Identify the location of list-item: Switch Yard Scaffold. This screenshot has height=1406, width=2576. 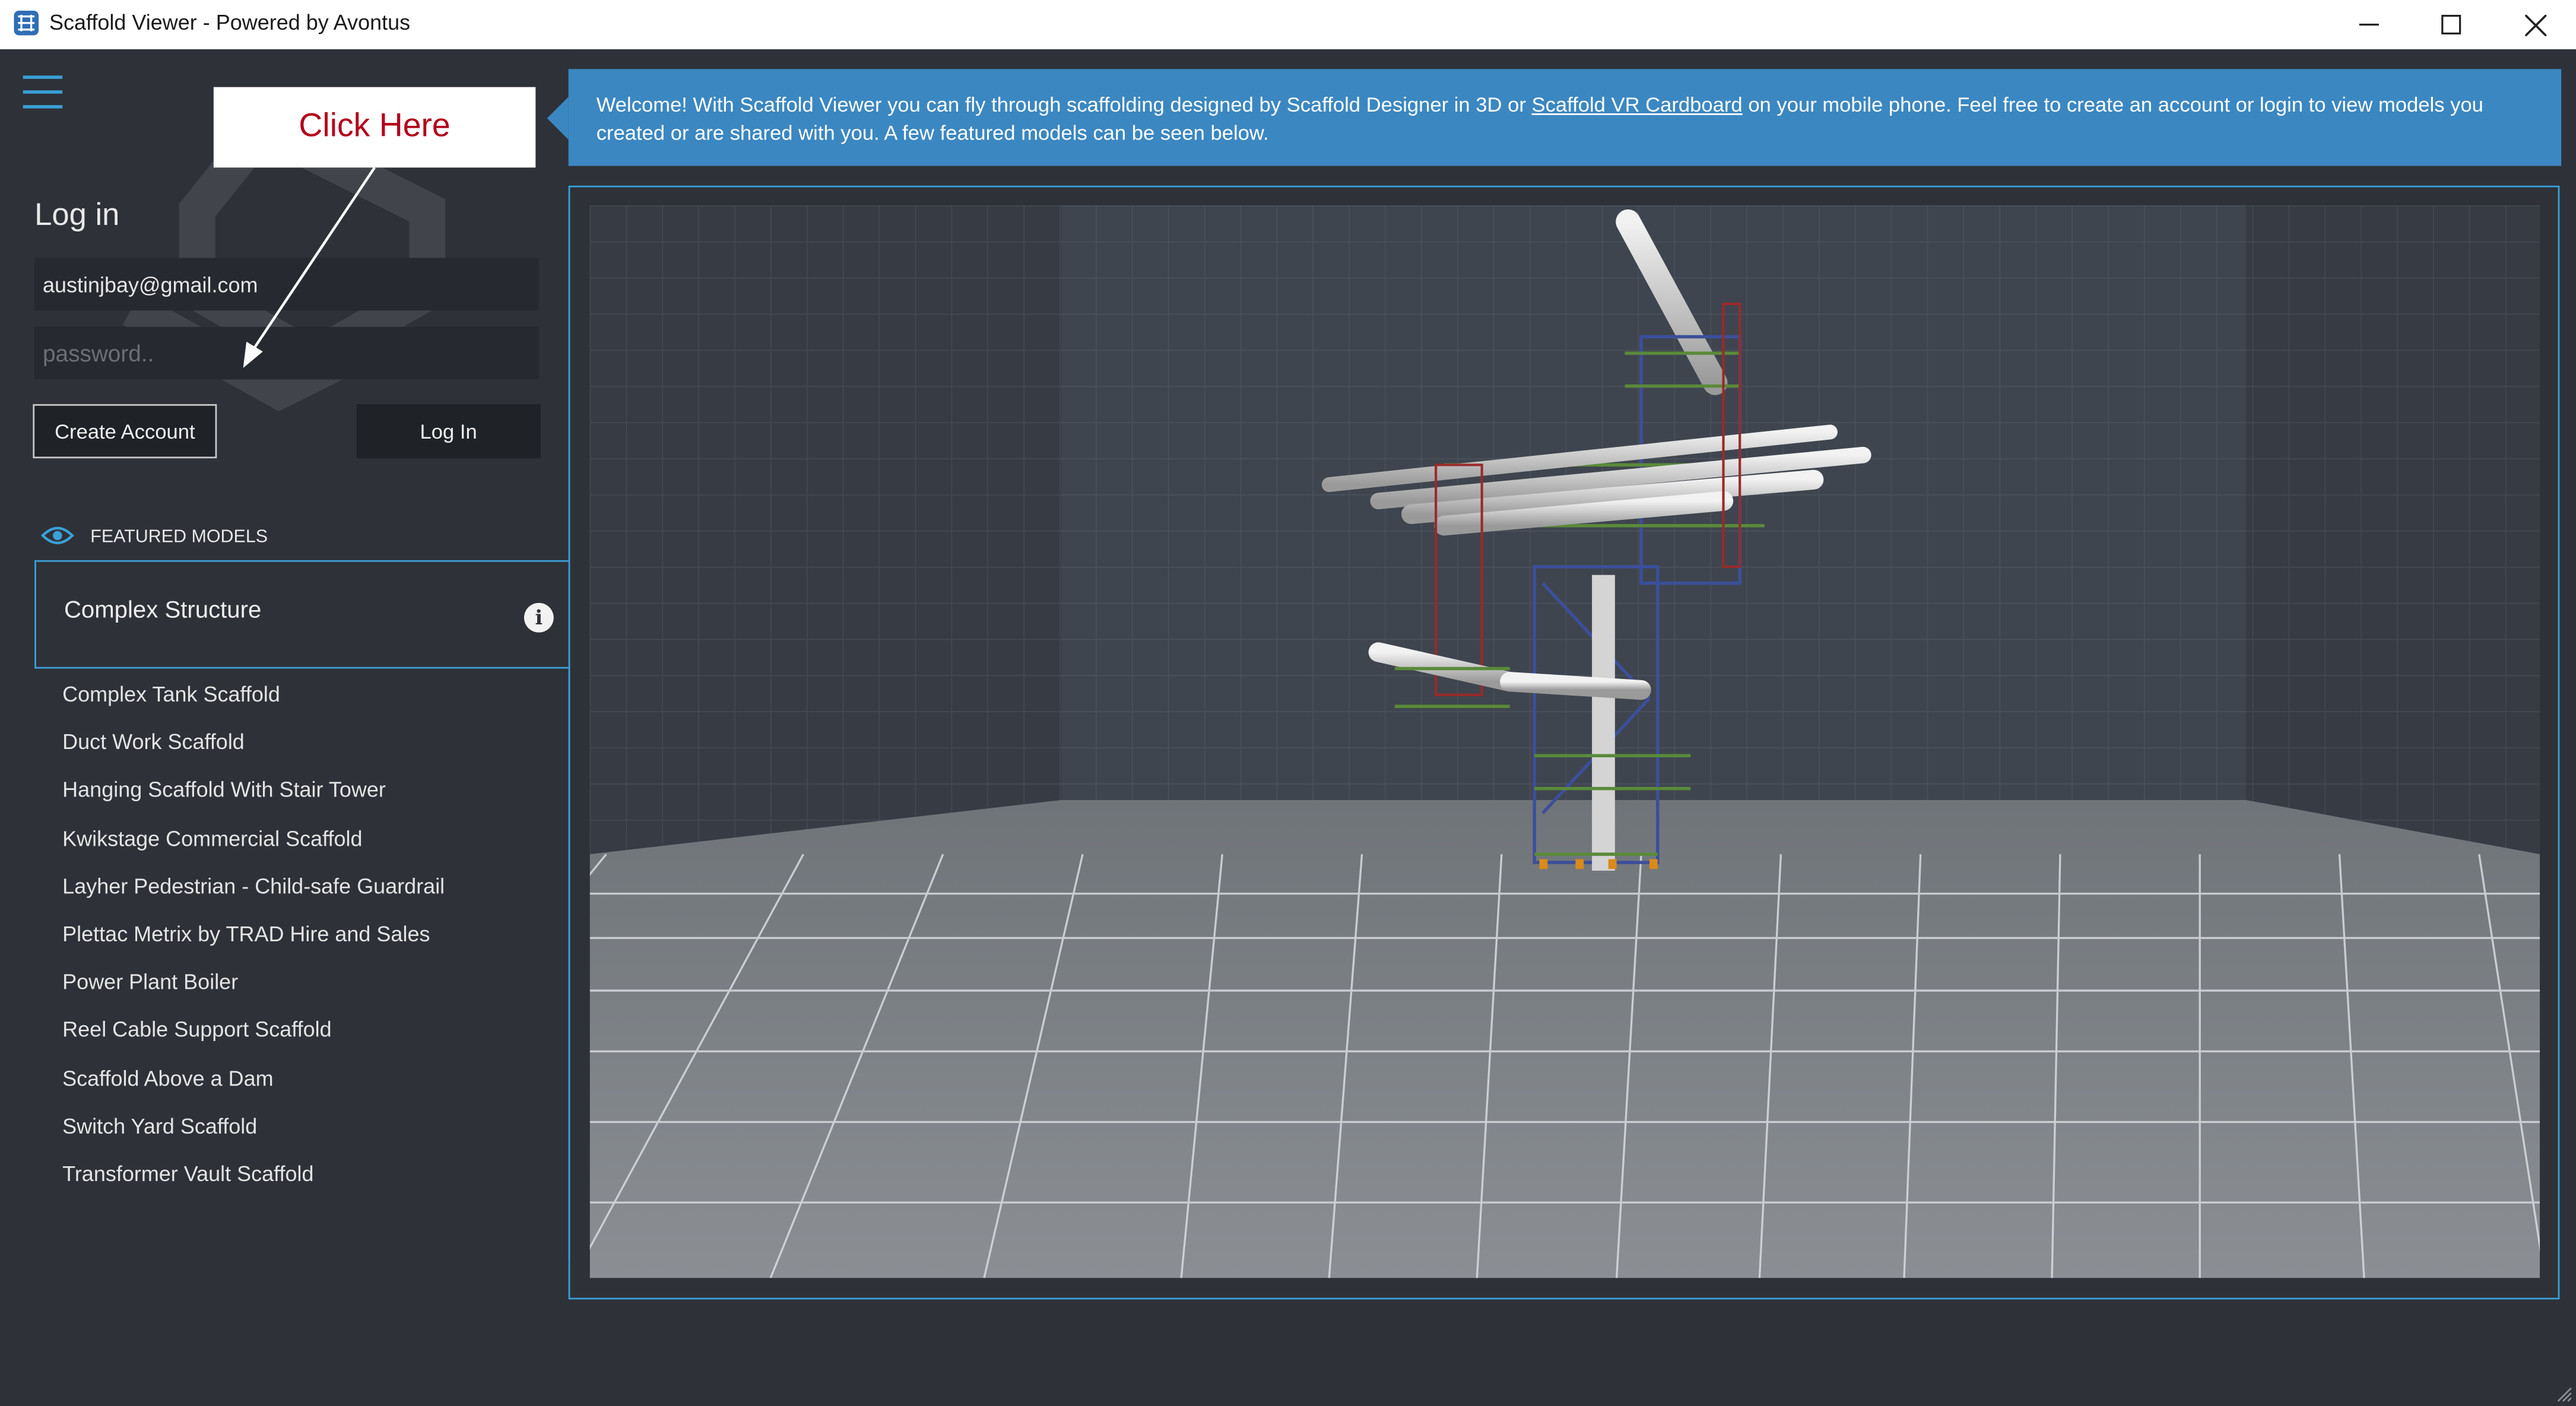
(302, 1124).